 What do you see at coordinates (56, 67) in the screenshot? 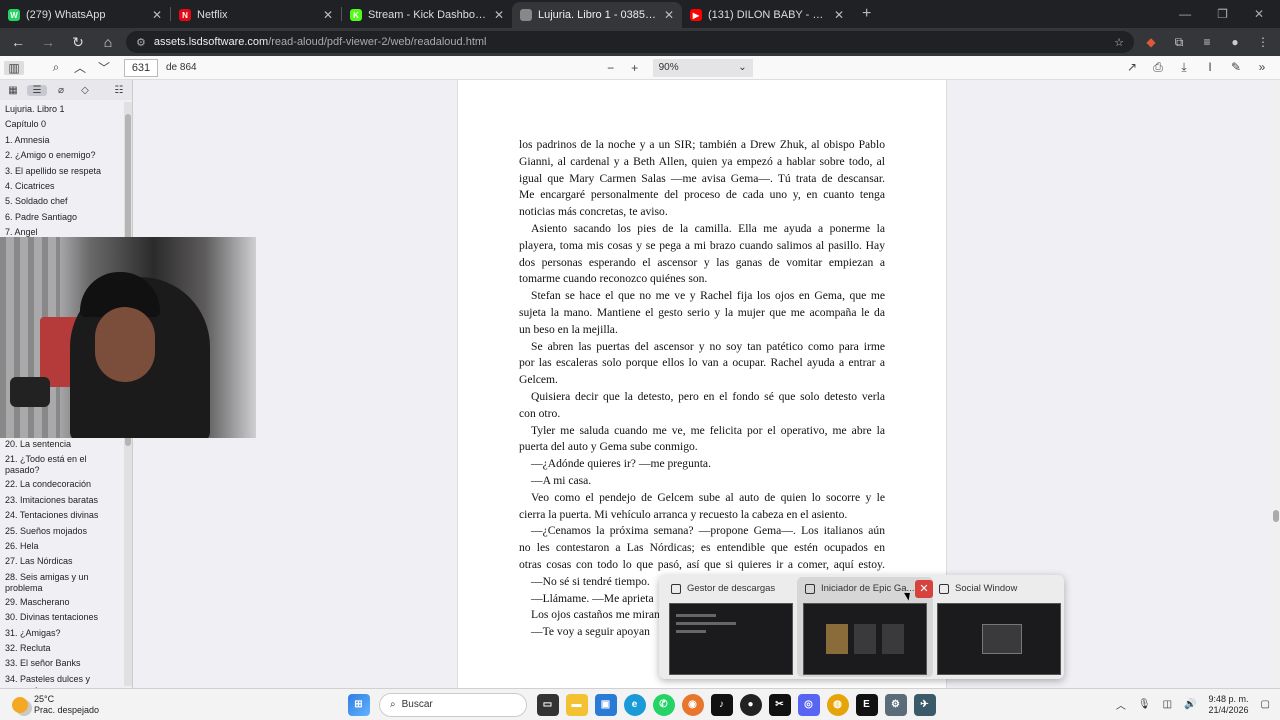
I see `find-icon: ⌕` at bounding box center [56, 67].